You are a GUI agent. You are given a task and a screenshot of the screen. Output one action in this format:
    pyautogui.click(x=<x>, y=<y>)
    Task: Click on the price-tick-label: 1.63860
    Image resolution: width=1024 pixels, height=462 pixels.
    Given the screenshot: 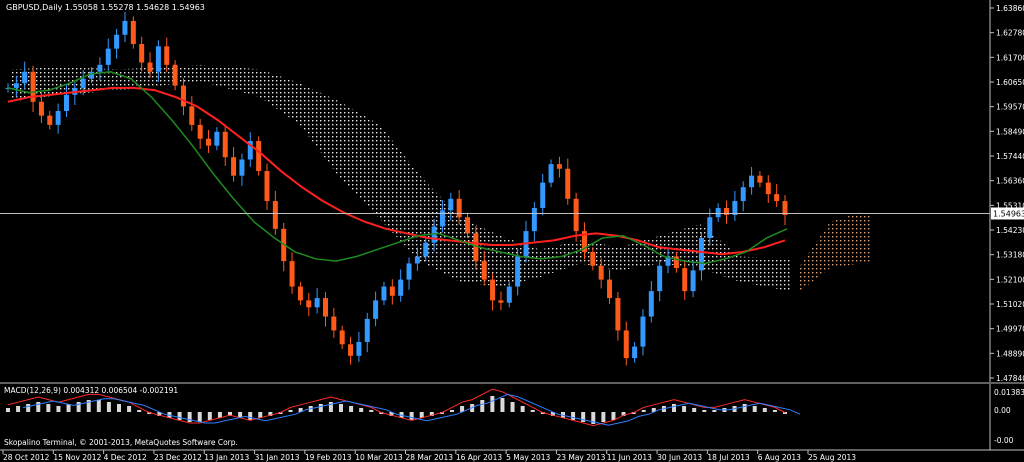 What is the action you would take?
    pyautogui.click(x=1010, y=8)
    